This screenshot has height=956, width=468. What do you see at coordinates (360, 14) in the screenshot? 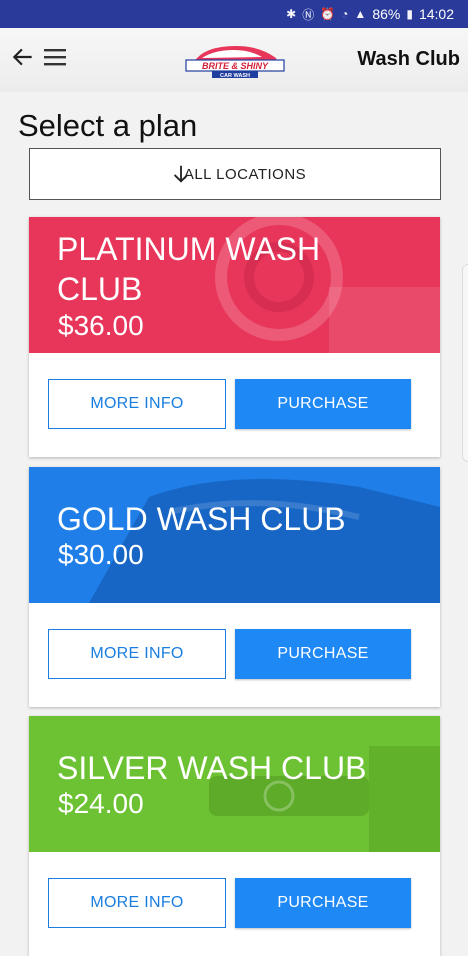
I see `signal-icon: ▲` at bounding box center [360, 14].